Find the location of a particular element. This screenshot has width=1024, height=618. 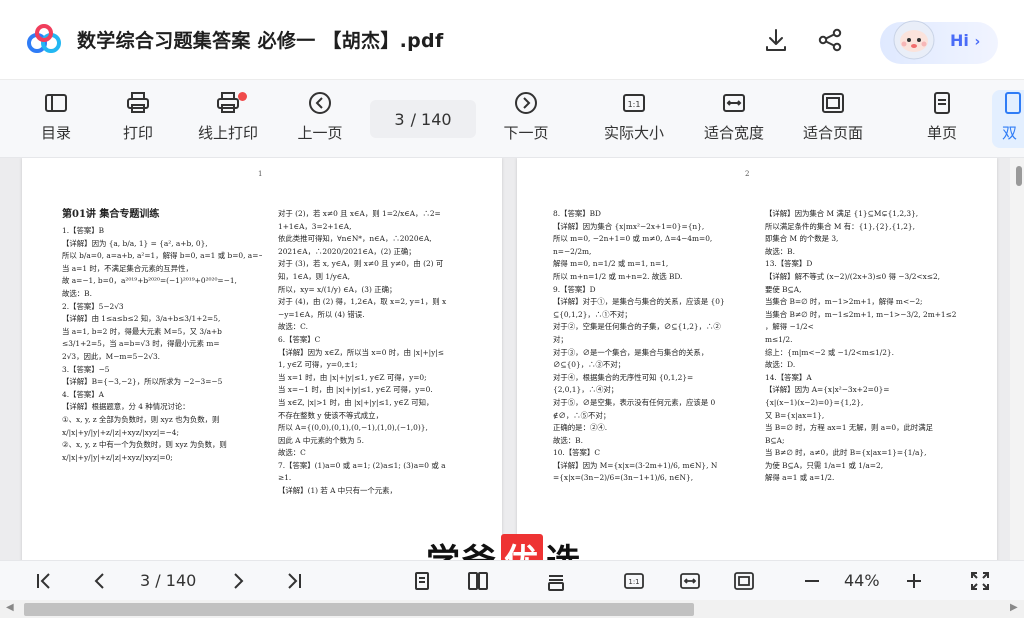

document-text-line: 所以满足条件的集合 M 有：{1},{2},{1,2}, is located at coordinates (840, 226).